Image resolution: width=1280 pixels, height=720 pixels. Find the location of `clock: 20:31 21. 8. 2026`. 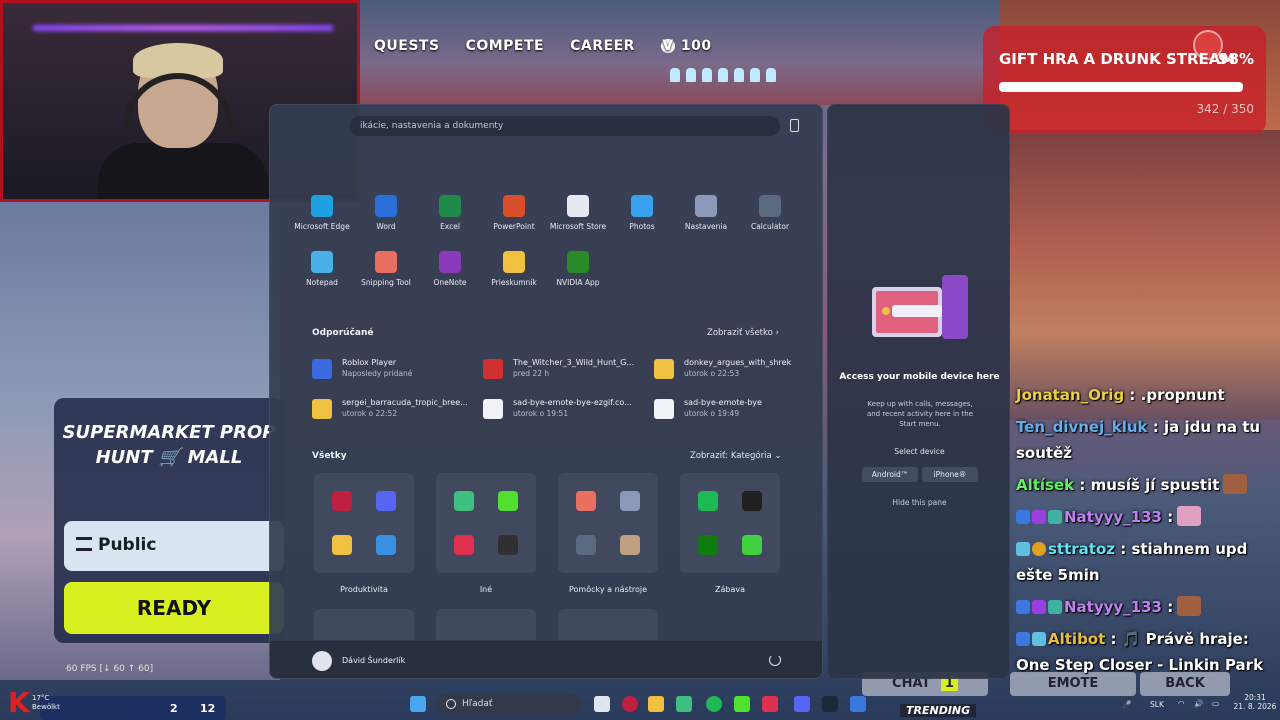

clock: 20:31 21. 8. 2026 is located at coordinates (1255, 702).